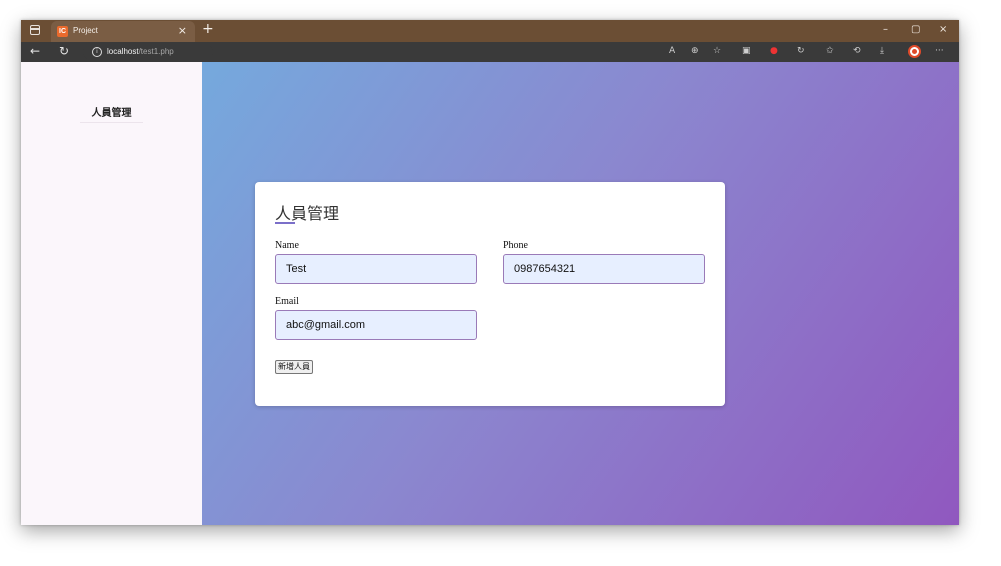 This screenshot has width=1001, height=566. Describe the element at coordinates (376, 269) in the screenshot. I see `name-field: Test` at that location.